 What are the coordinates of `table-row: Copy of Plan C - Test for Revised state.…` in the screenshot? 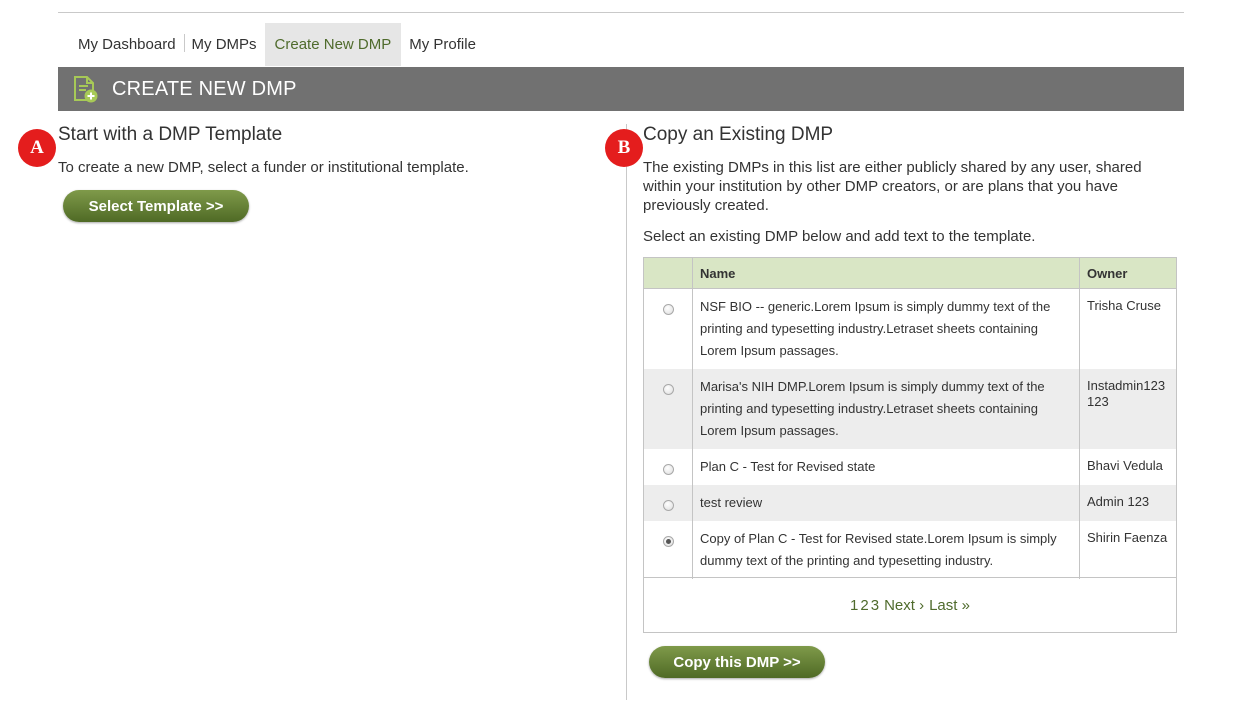 It's located at (910, 550).